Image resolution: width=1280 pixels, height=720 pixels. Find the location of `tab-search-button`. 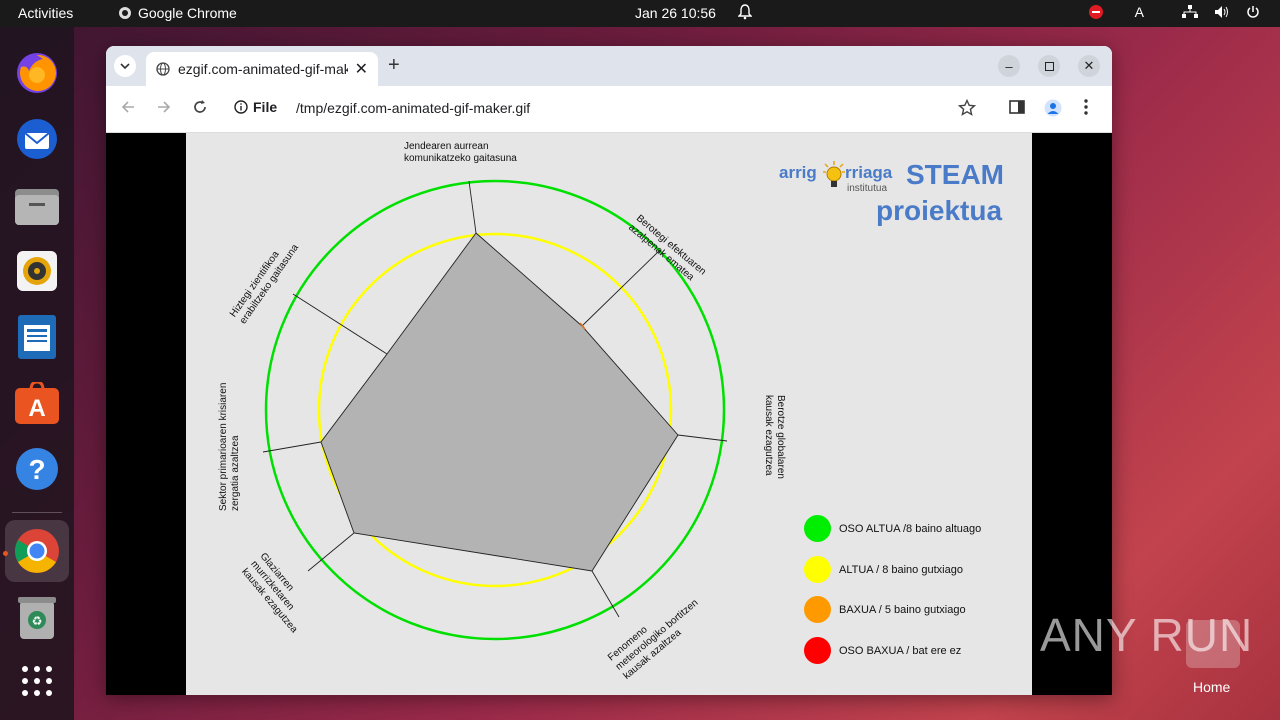

tab-search-button is located at coordinates (125, 66).